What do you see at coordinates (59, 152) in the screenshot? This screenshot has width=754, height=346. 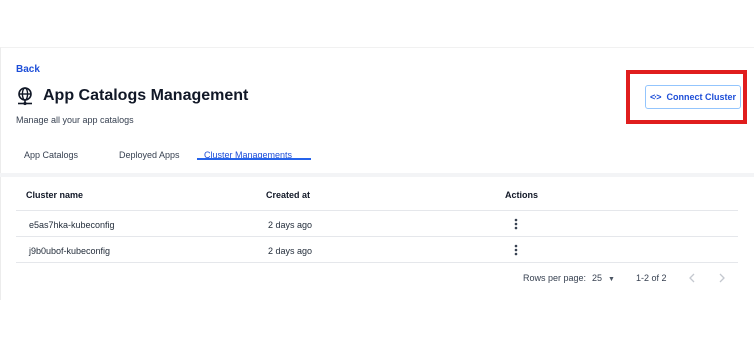 I see `tab-app-catalogs: App Catalogs` at bounding box center [59, 152].